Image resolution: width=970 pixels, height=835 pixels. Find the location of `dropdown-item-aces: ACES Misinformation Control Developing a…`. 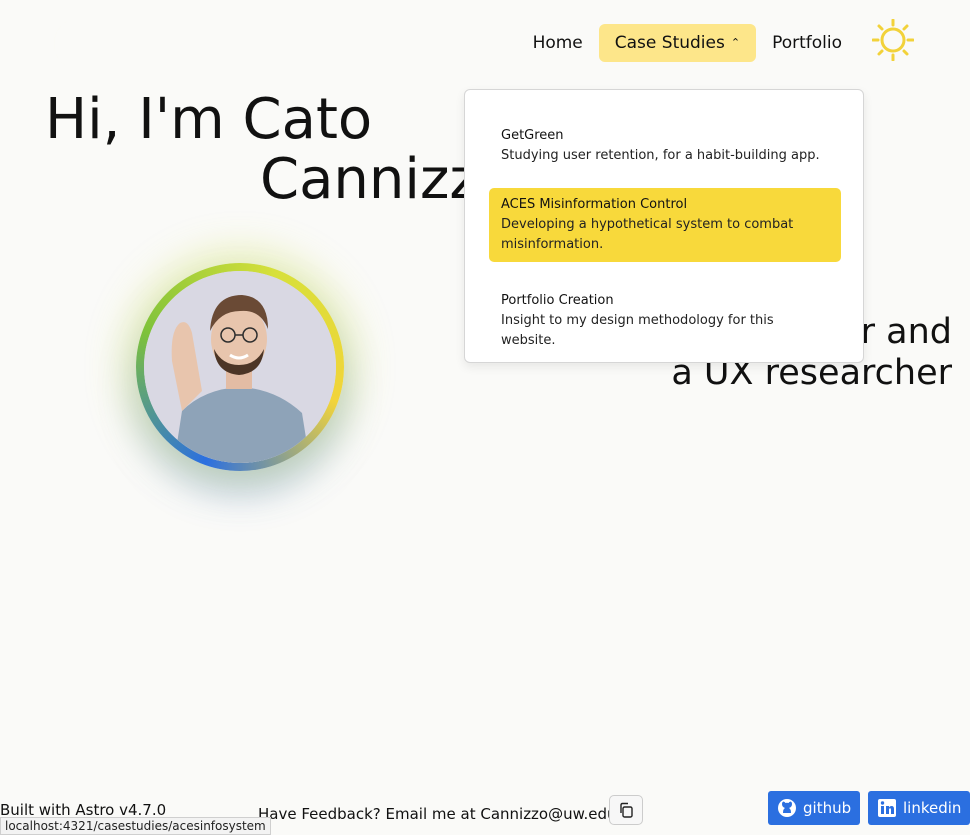

dropdown-item-aces: ACES Misinformation Control Developing a… is located at coordinates (665, 225).